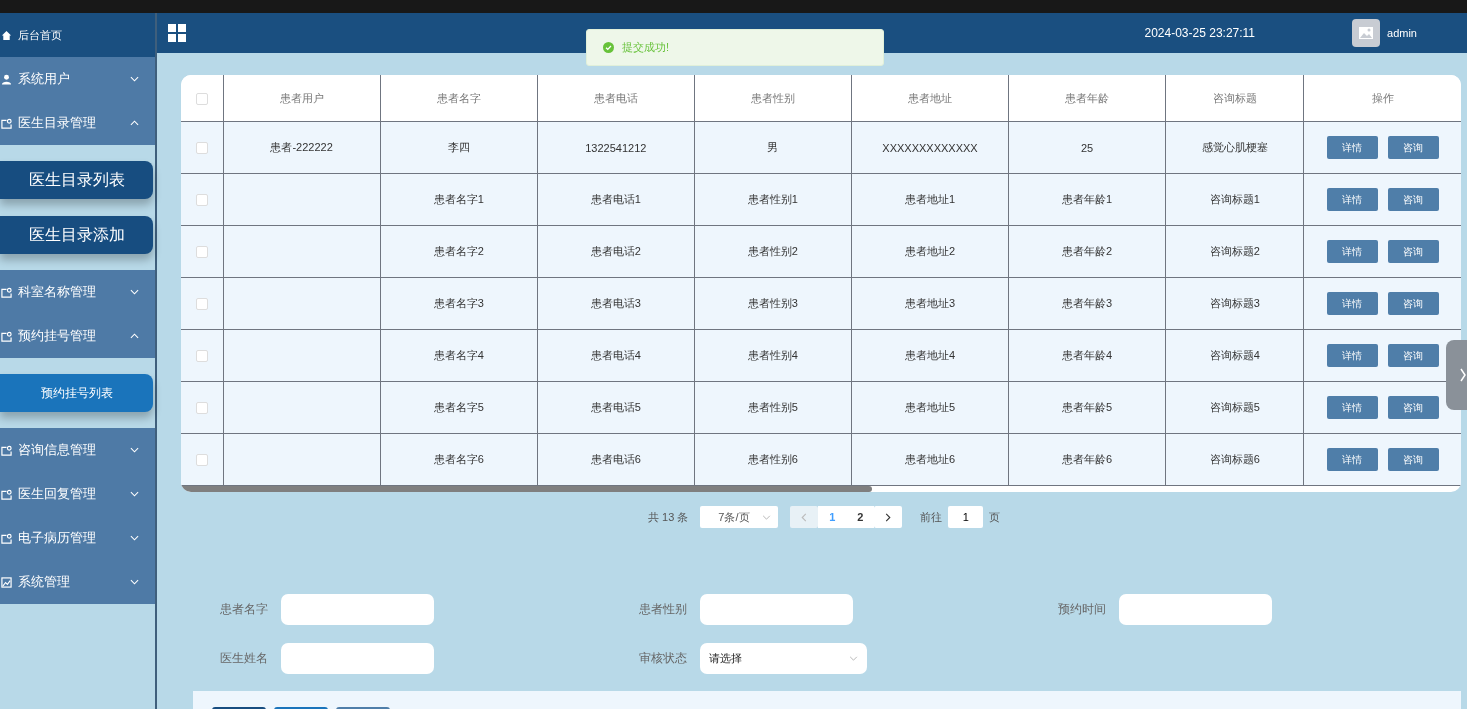 The image size is (1467, 709). Describe the element at coordinates (1234, 407) in the screenshot. I see `table-cell: 咨询标题5` at that location.